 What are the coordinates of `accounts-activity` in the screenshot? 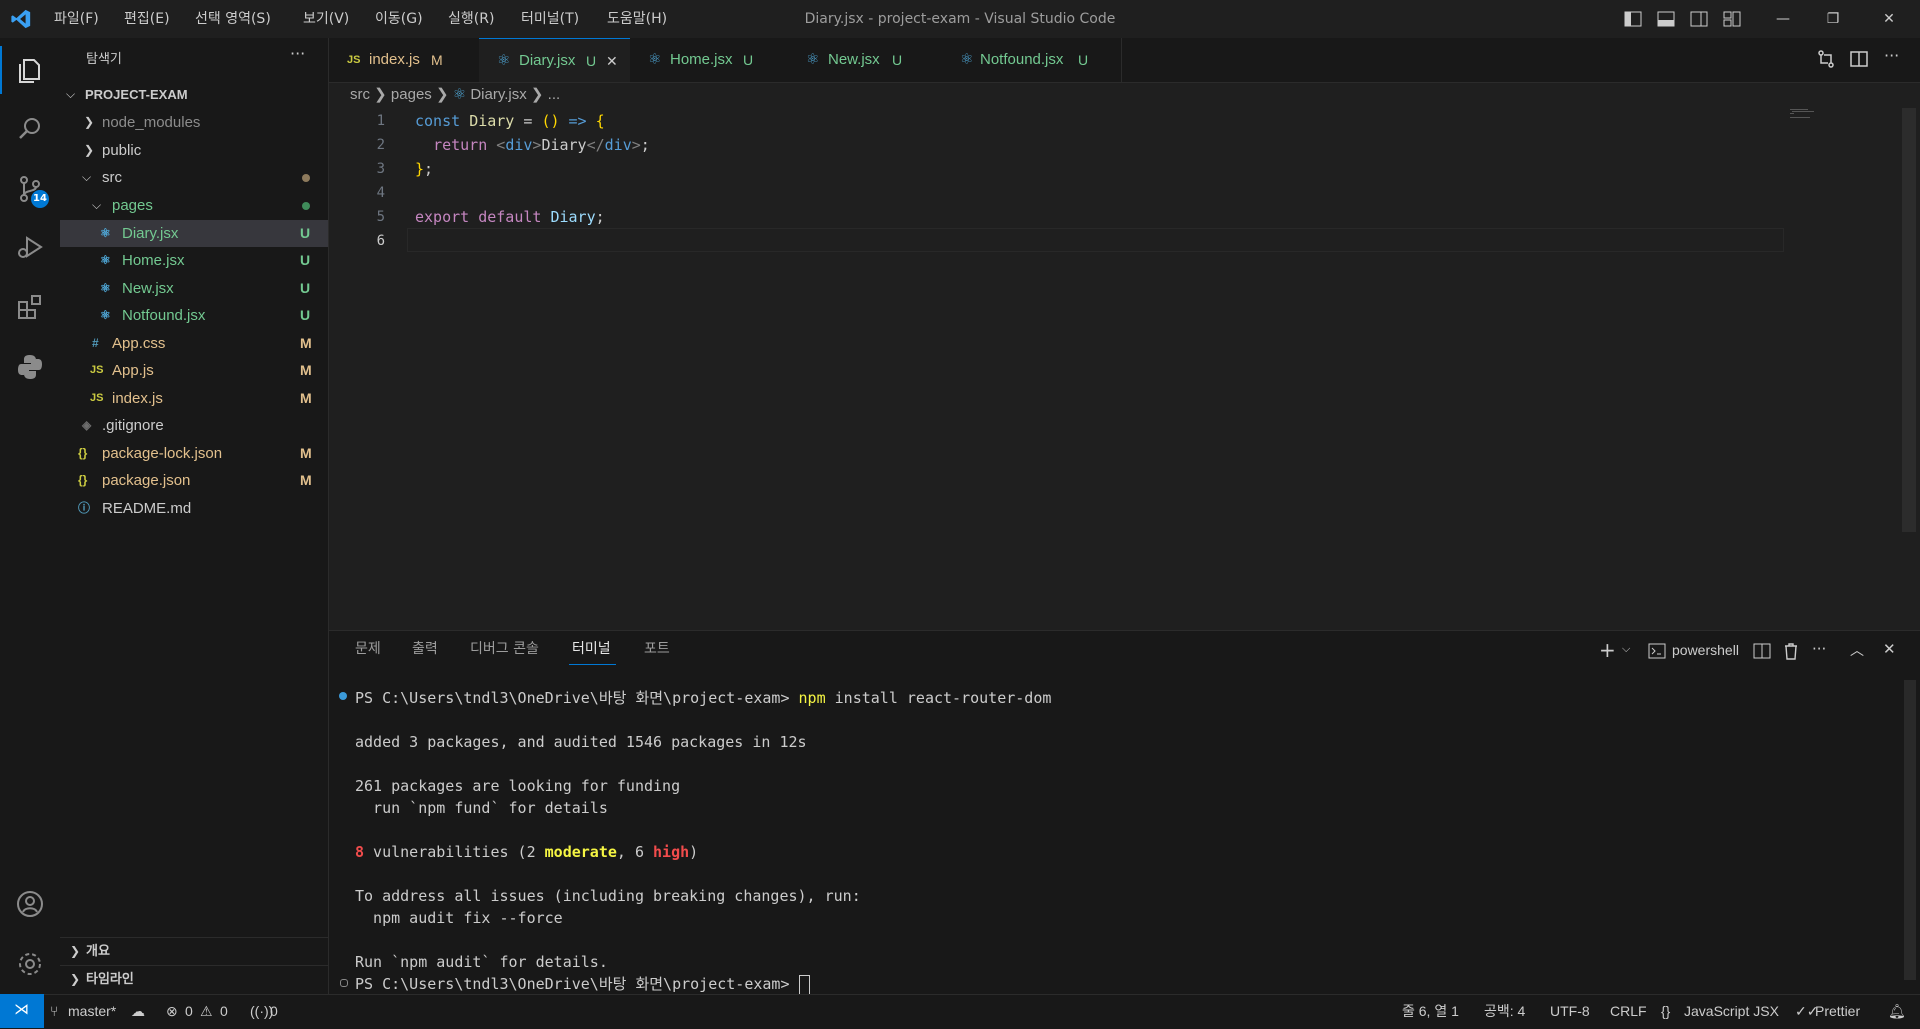 It's located at (30, 903).